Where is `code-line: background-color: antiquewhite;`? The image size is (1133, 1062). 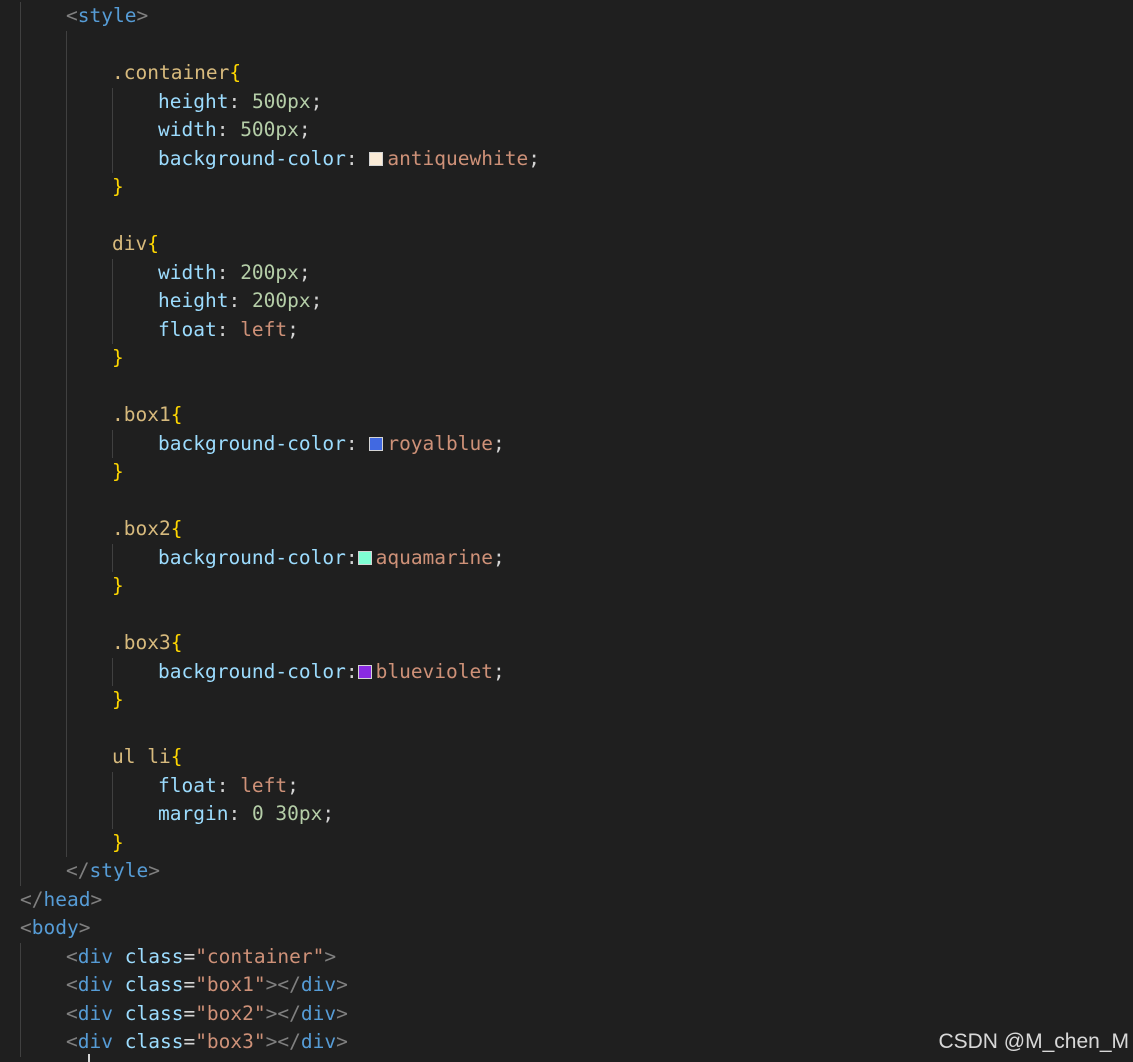
code-line: background-color: antiquewhite; is located at coordinates (349, 159).